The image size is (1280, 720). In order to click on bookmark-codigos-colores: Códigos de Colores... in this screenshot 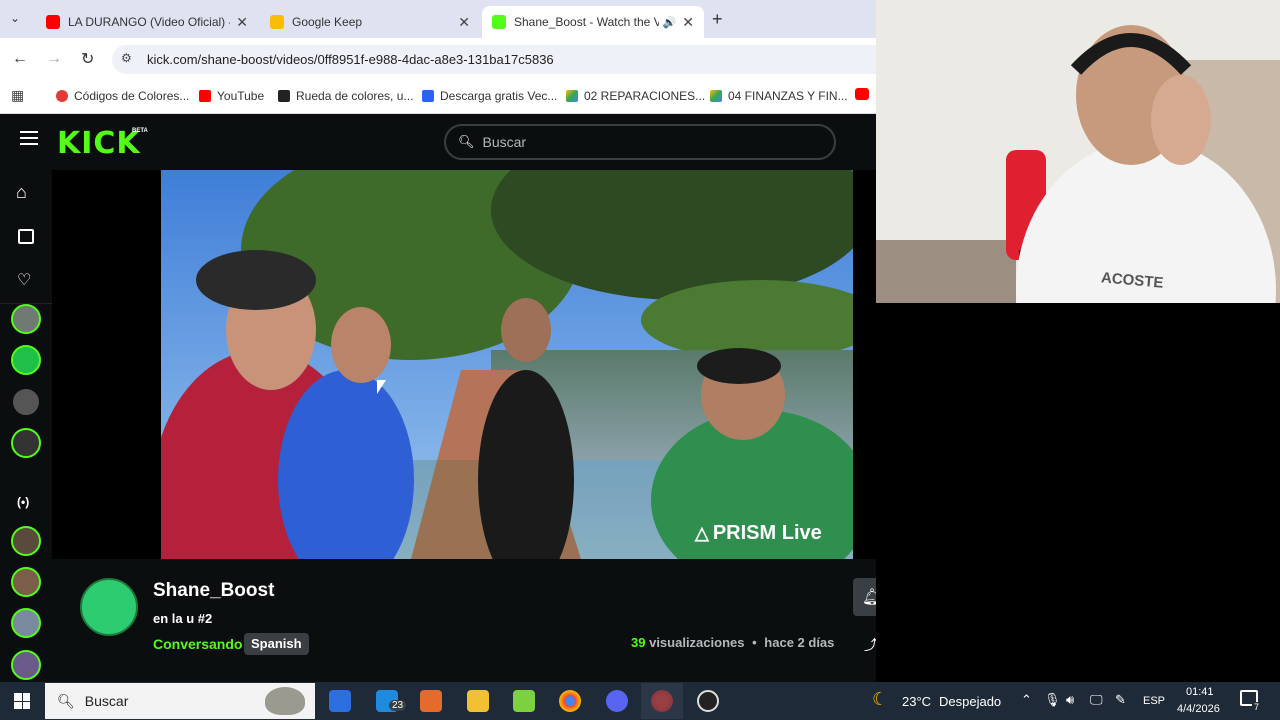, I will do `click(122, 96)`.